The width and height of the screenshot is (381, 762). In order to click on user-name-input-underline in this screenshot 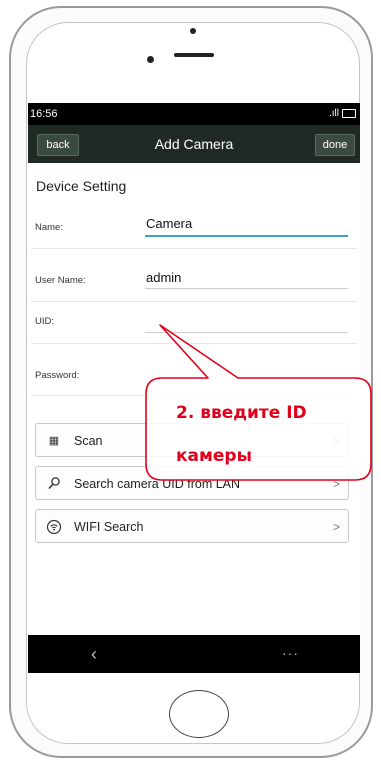, I will do `click(246, 288)`.